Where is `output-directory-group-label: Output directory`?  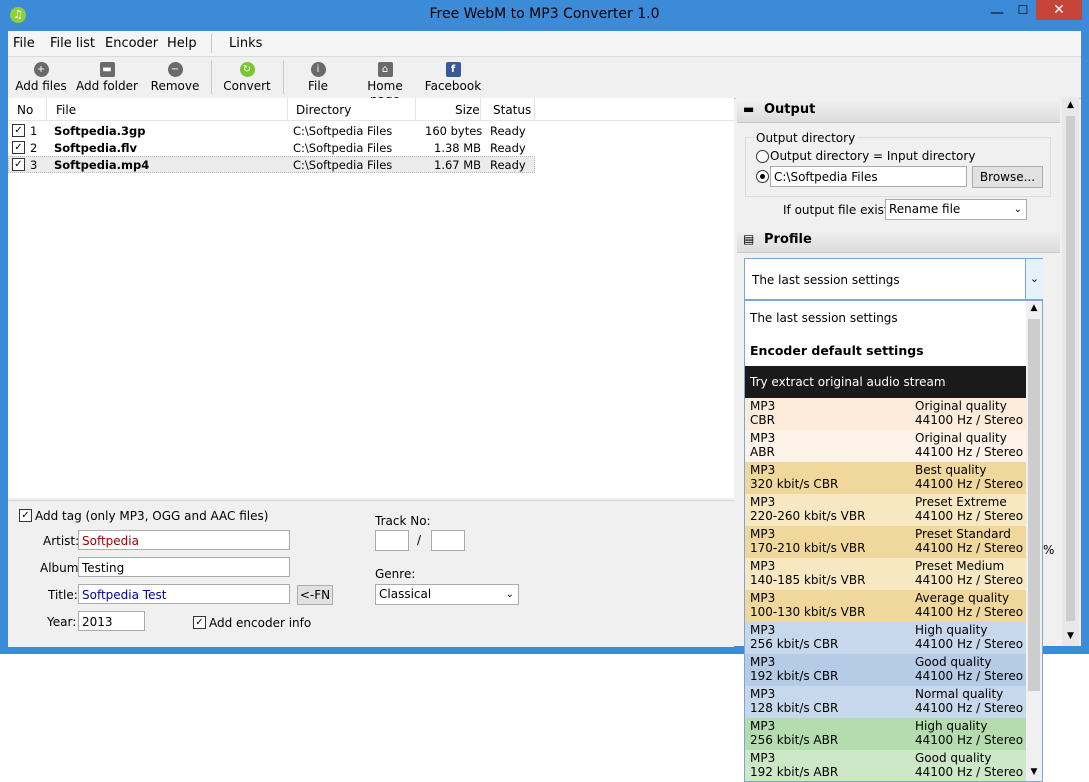 output-directory-group-label: Output directory is located at coordinates (806, 138).